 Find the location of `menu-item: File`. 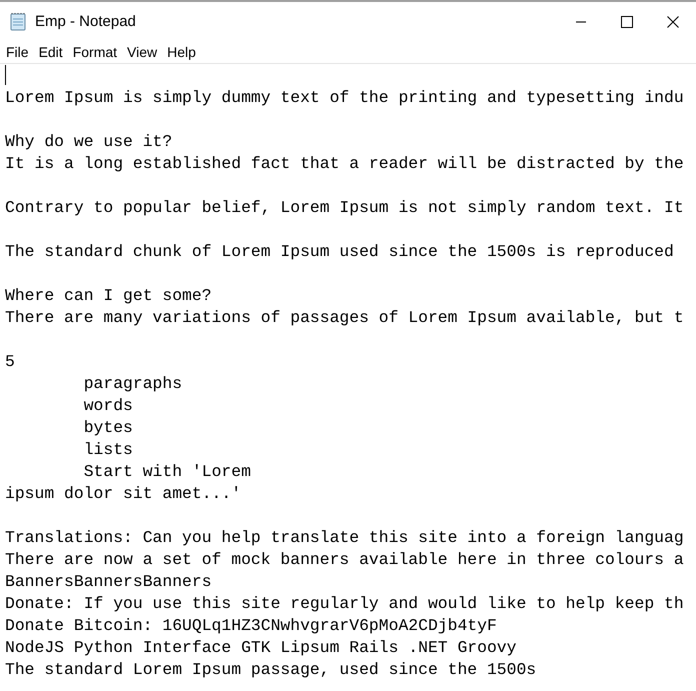

menu-item: File is located at coordinates (17, 52).